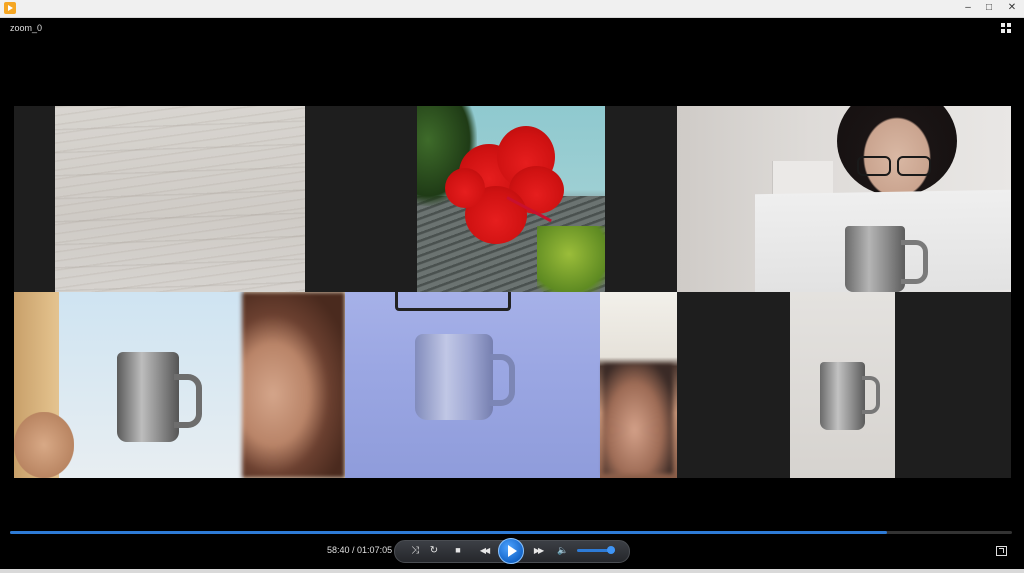  I want to click on grid-view-icon, so click(1006, 28).